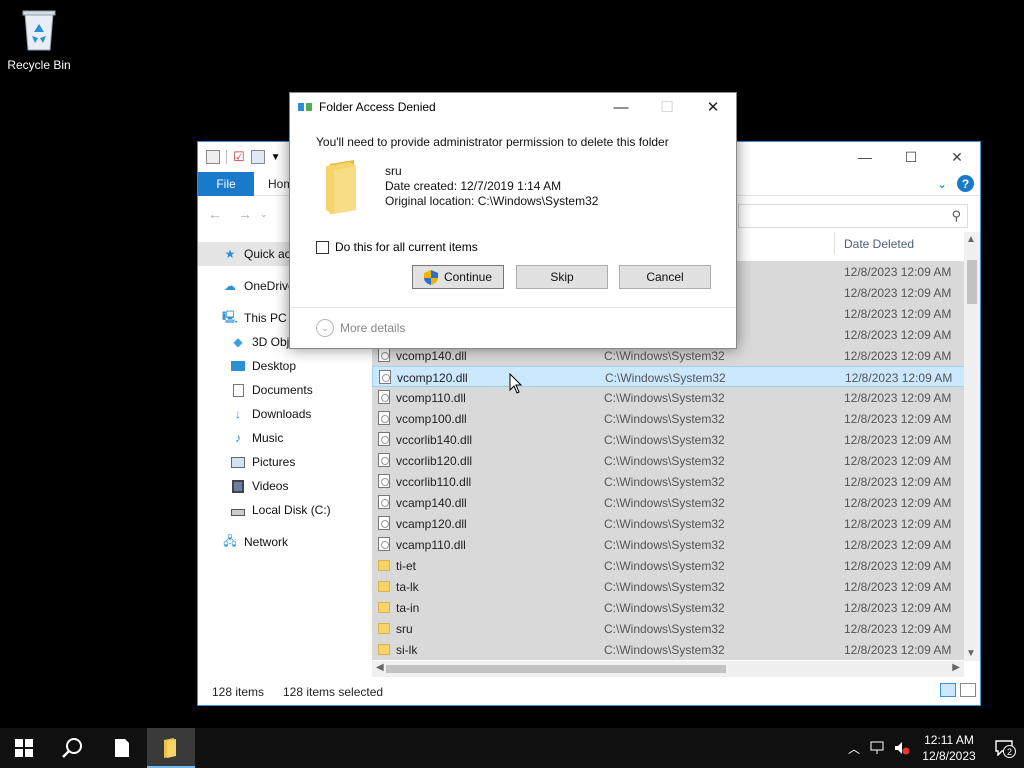  Describe the element at coordinates (949, 740) in the screenshot. I see `clock-time: 12:11 AM` at that location.